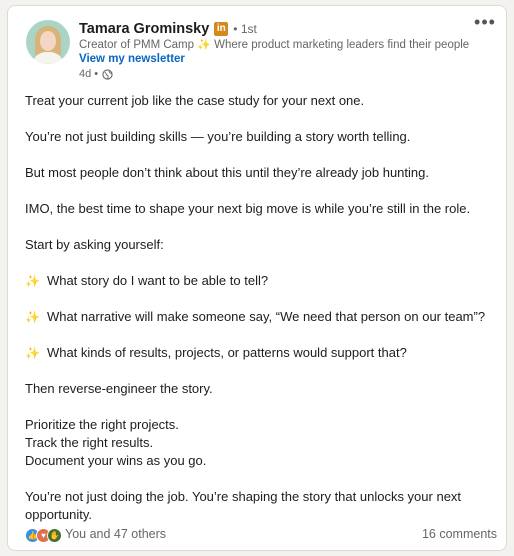 The width and height of the screenshot is (514, 556). What do you see at coordinates (132, 59) in the screenshot?
I see `view-newsletter-link: View my newsletter` at bounding box center [132, 59].